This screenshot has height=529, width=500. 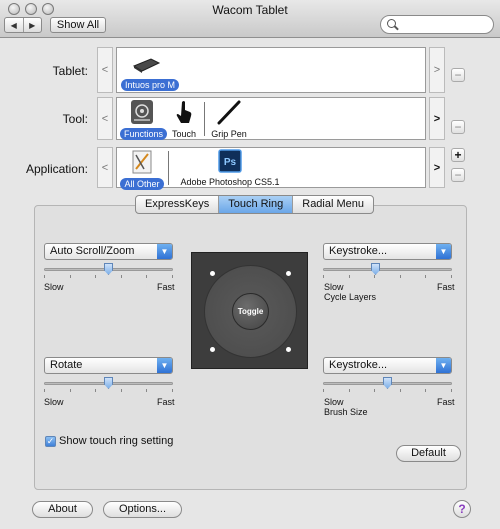 I want to click on tool-label: Tool:, so click(x=75, y=119).